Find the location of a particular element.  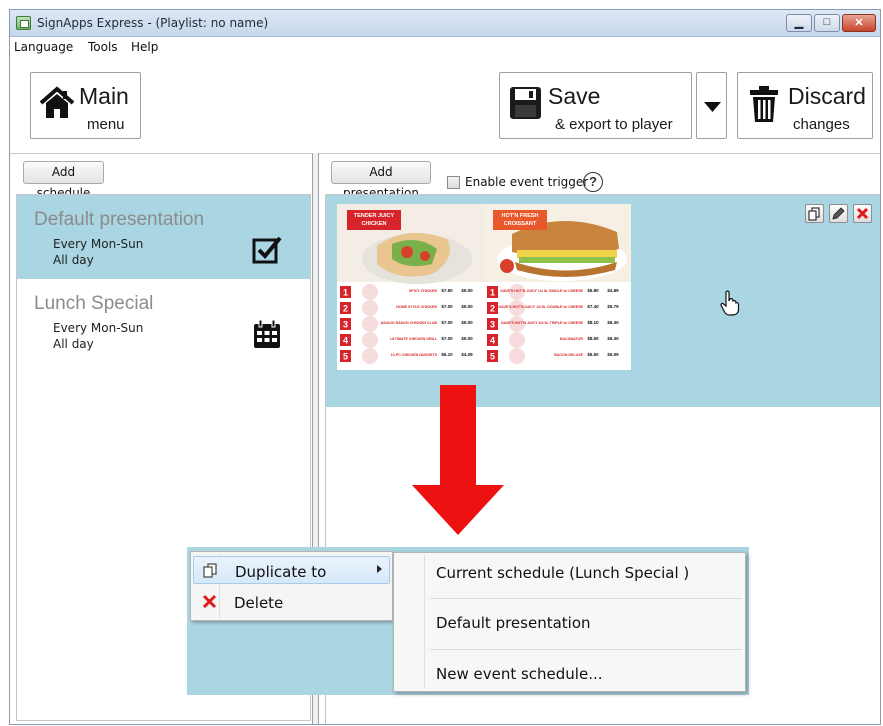

menu-item-price: $4.89 is located at coordinates (613, 290).